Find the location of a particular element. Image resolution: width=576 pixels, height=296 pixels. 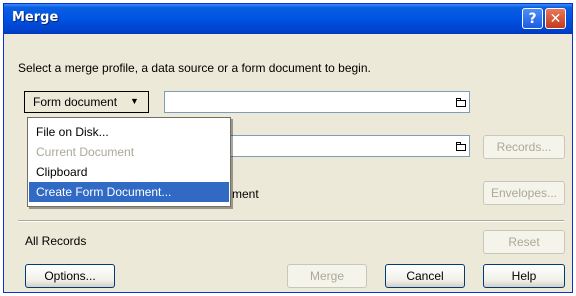

all-records-label: All Records is located at coordinates (56, 241).